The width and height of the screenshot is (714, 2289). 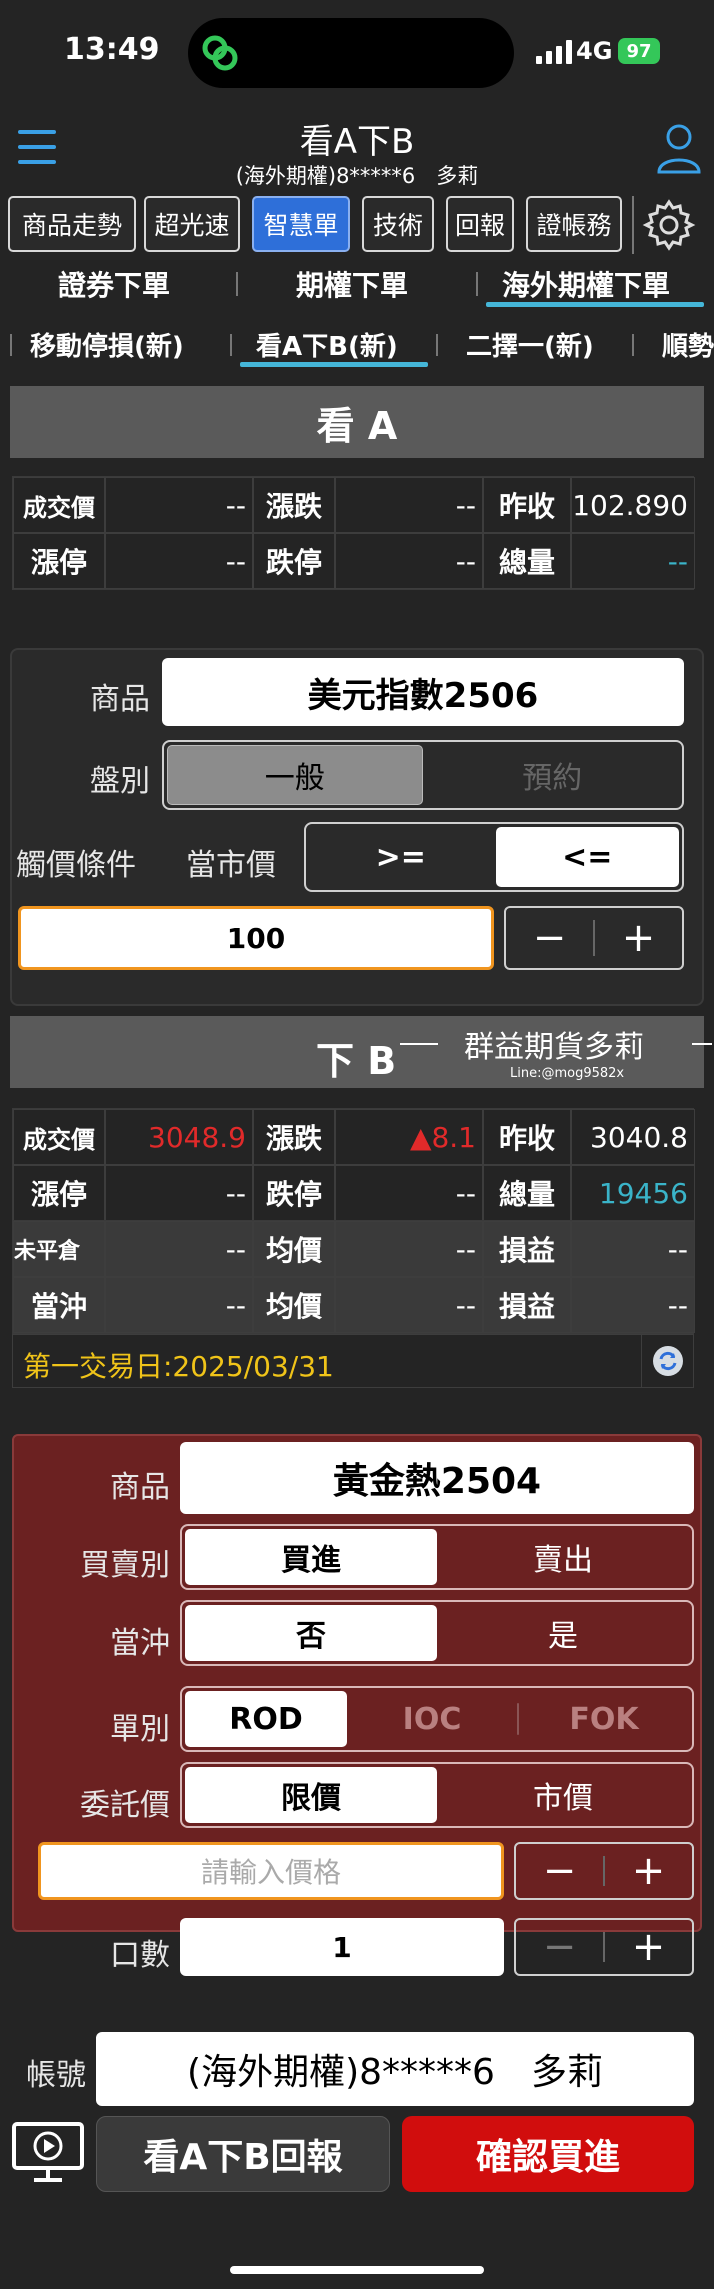 What do you see at coordinates (107, 344) in the screenshot?
I see `tab-trailing-stop: 移動停損(新)` at bounding box center [107, 344].